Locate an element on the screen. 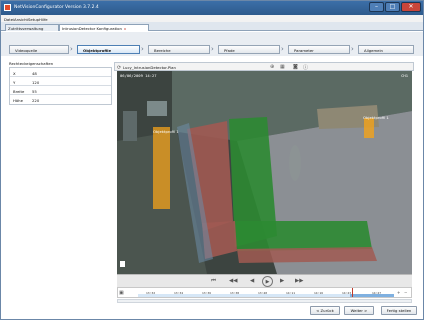  playback-controls: ⏮ ◀◀ ◀ ▶ ▶ ▶▶ is located at coordinates (264, 280).